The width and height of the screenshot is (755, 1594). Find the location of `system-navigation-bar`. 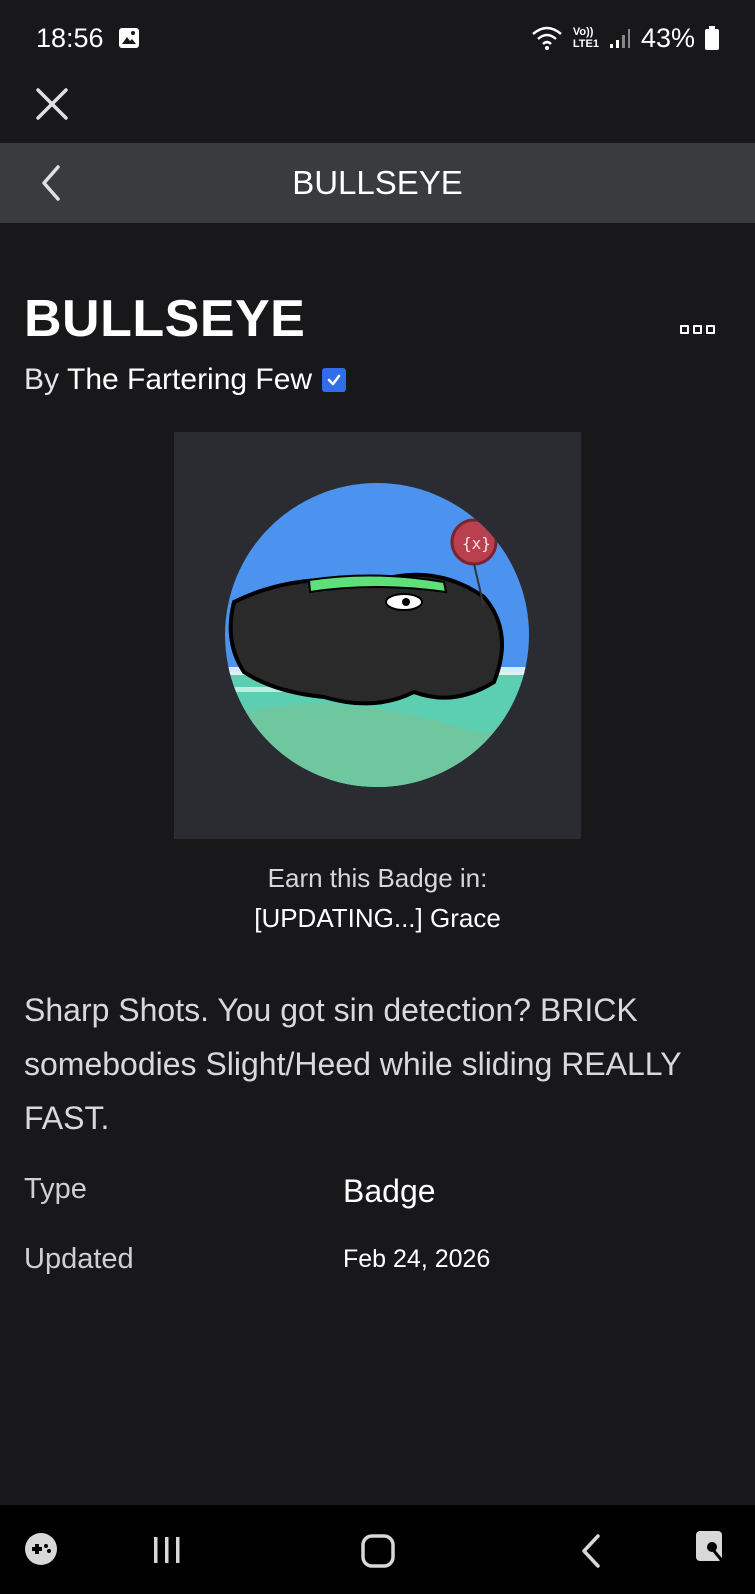

system-navigation-bar is located at coordinates (377, 1549).